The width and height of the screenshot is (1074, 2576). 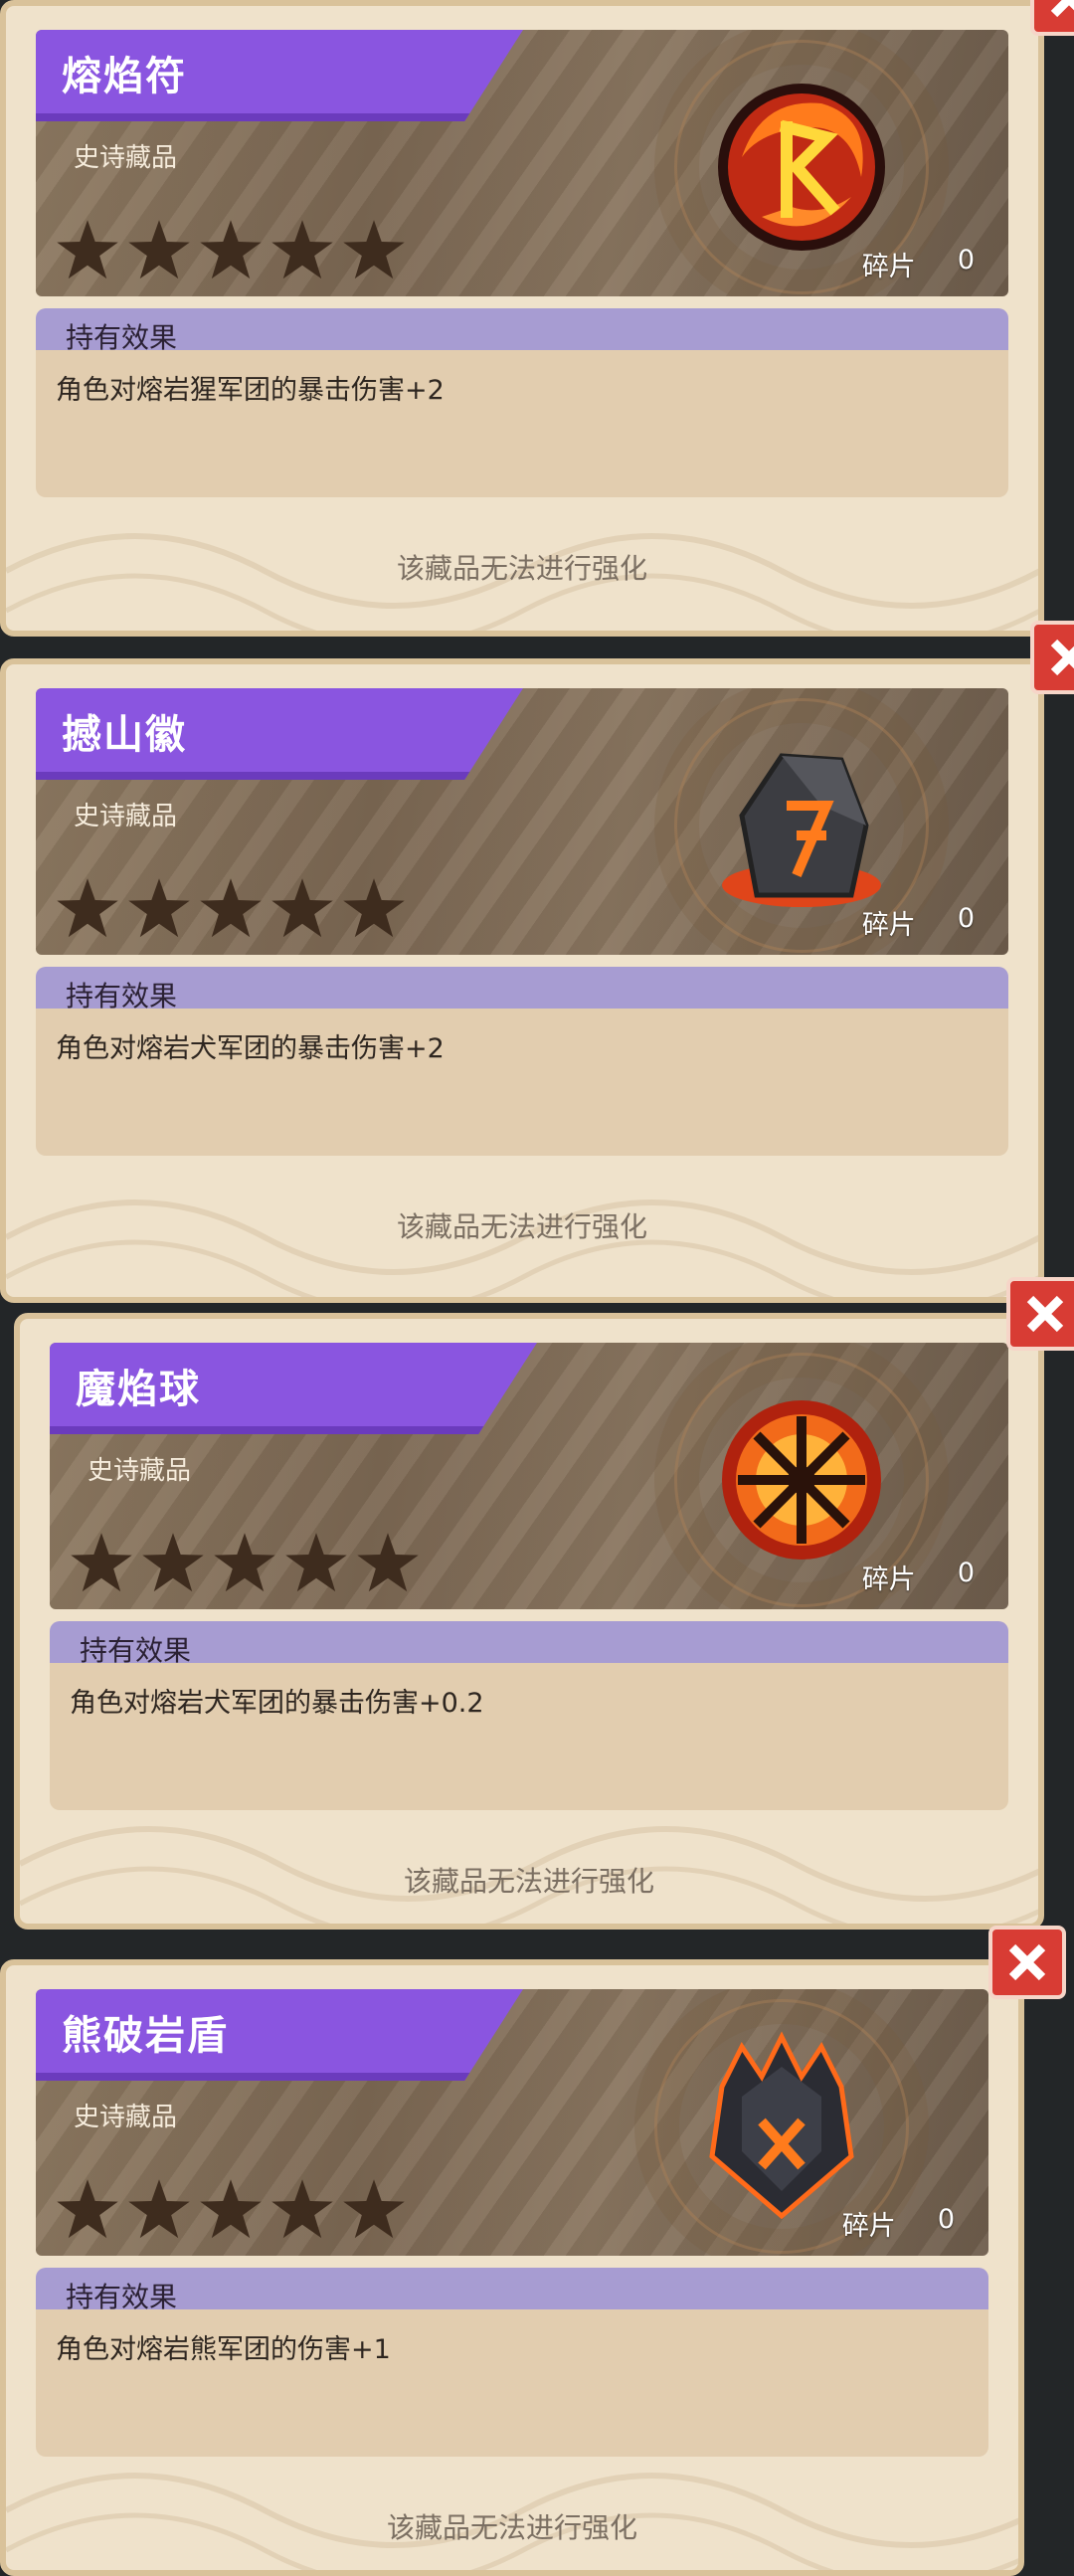 What do you see at coordinates (251, 1048) in the screenshot?
I see `effect-text: 角色对熔岩犬军团的暴击伤害+2` at bounding box center [251, 1048].